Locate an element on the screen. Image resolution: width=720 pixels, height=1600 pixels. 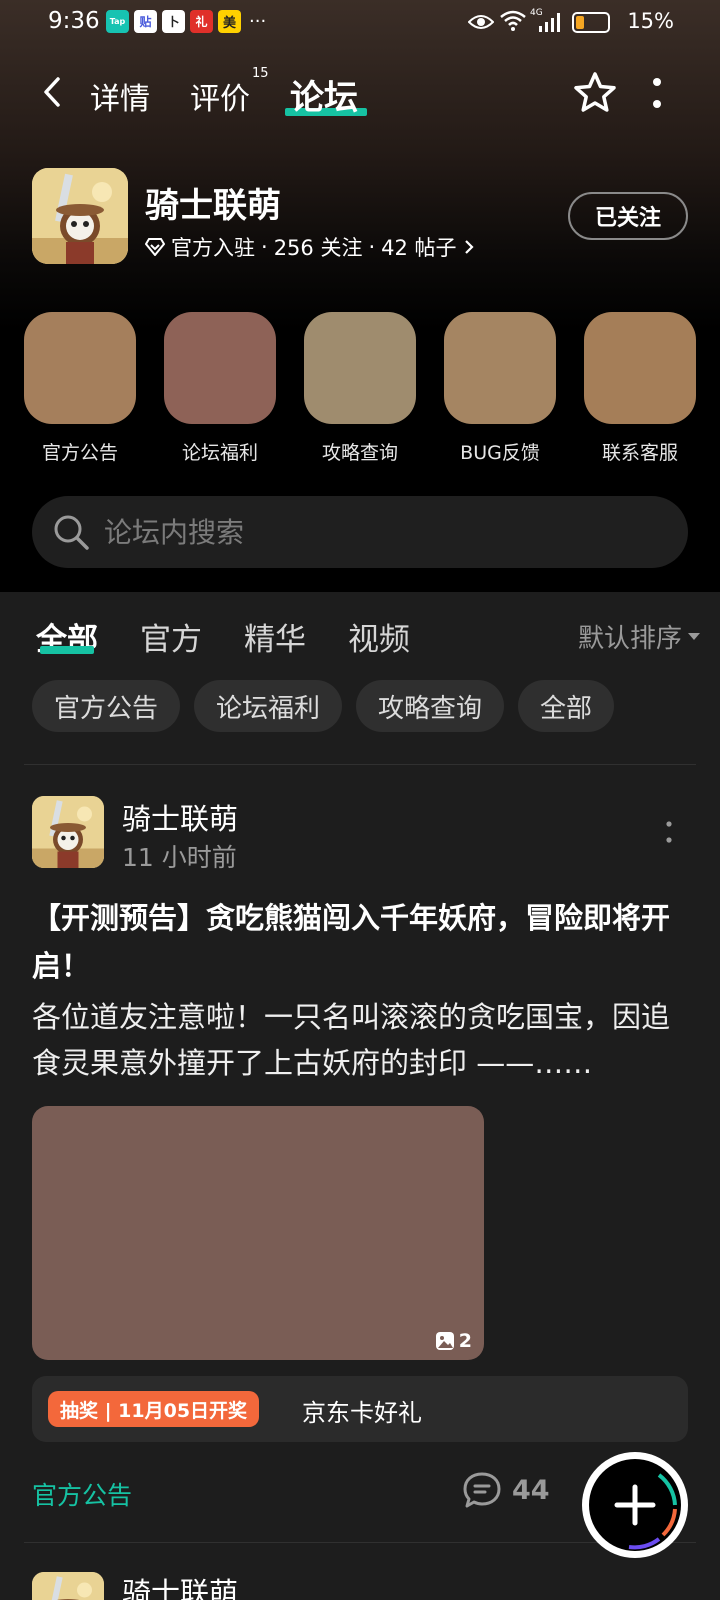
app-title: 骑士联萌 is located at coordinates (213, 206).